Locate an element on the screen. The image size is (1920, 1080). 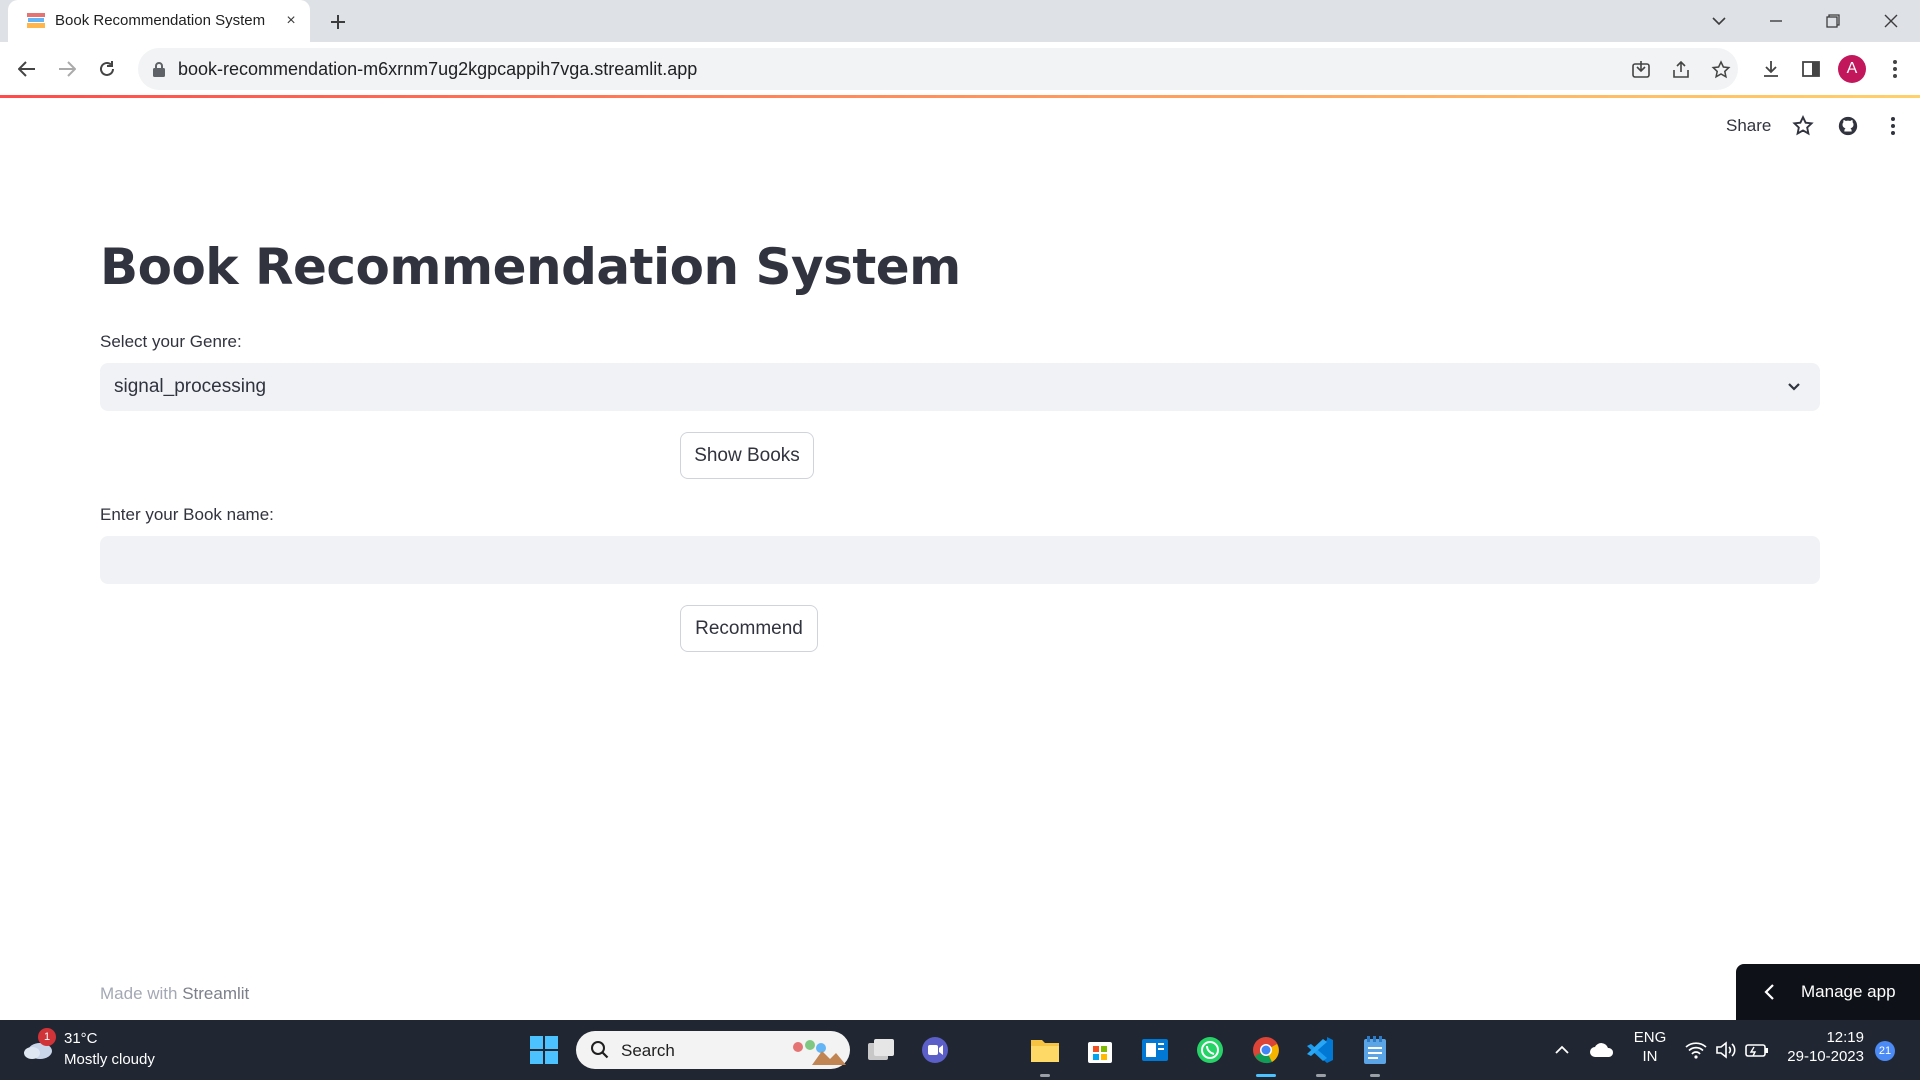
notepad-running-indicator is located at coordinates (1375, 1075).